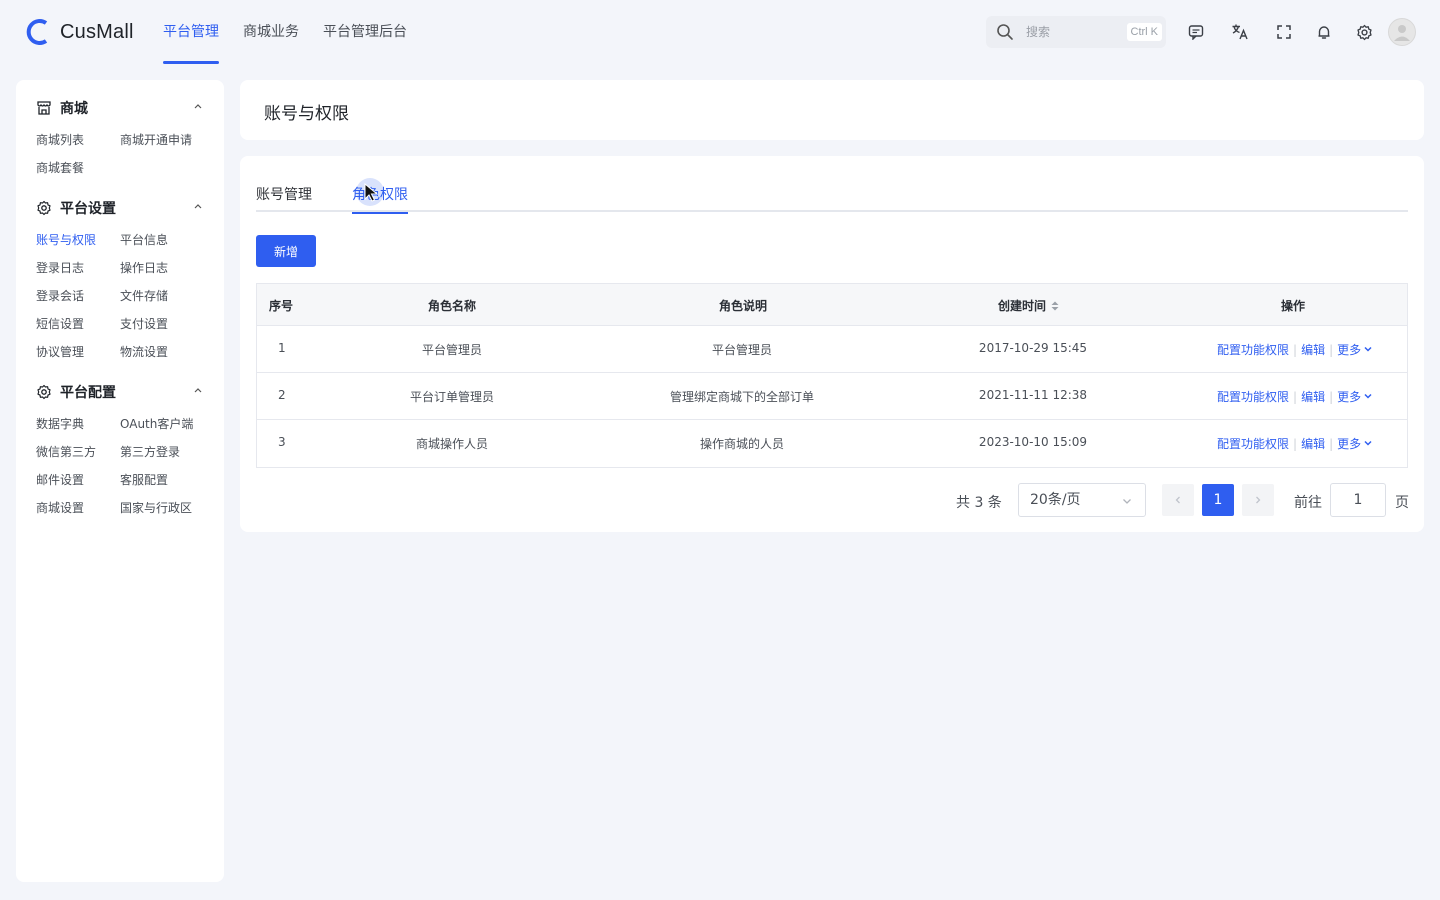 The height and width of the screenshot is (900, 1440). What do you see at coordinates (1240, 32) in the screenshot?
I see `translate-icon` at bounding box center [1240, 32].